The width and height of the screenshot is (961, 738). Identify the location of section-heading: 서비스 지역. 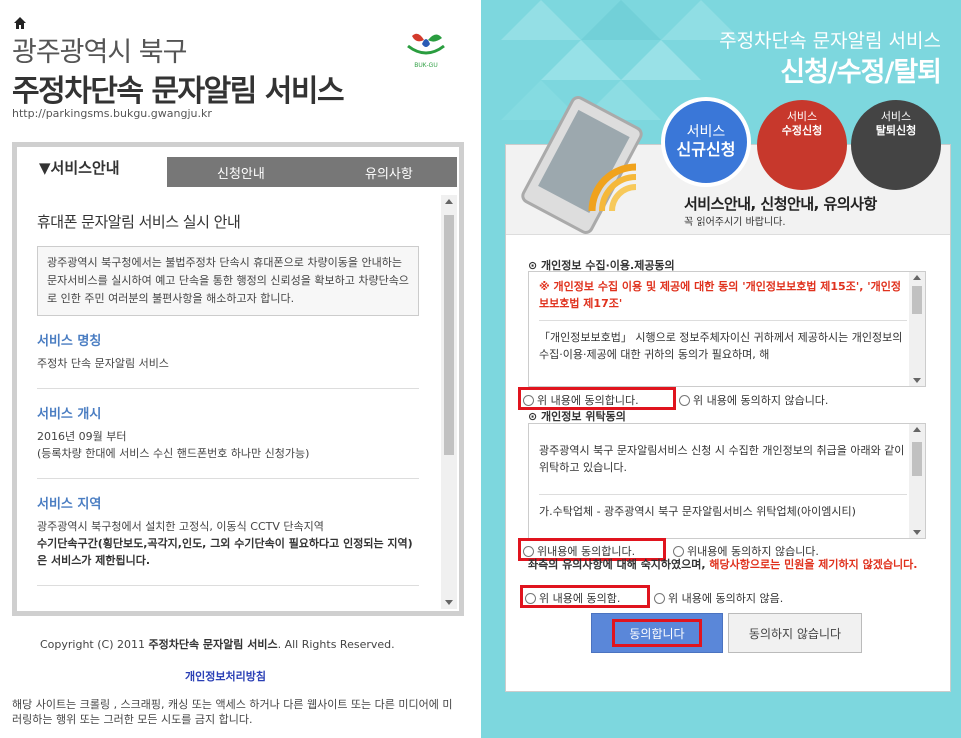
(69, 504).